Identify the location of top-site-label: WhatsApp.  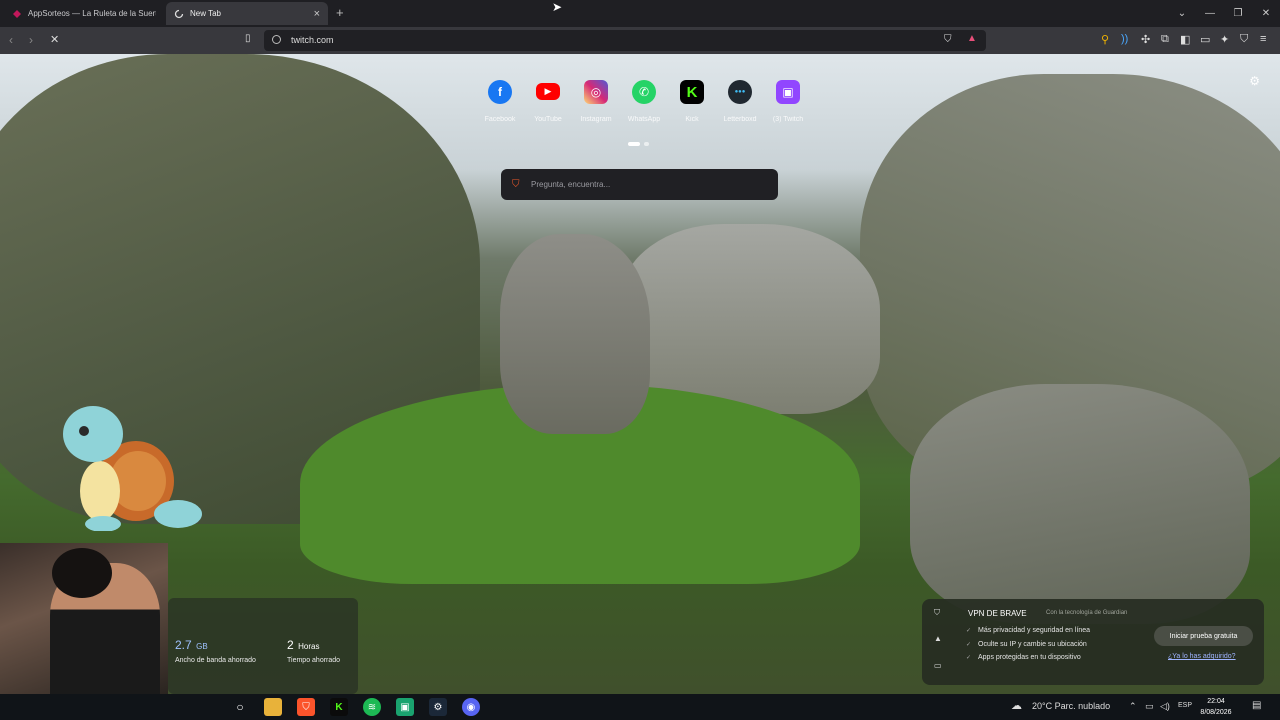
(644, 119).